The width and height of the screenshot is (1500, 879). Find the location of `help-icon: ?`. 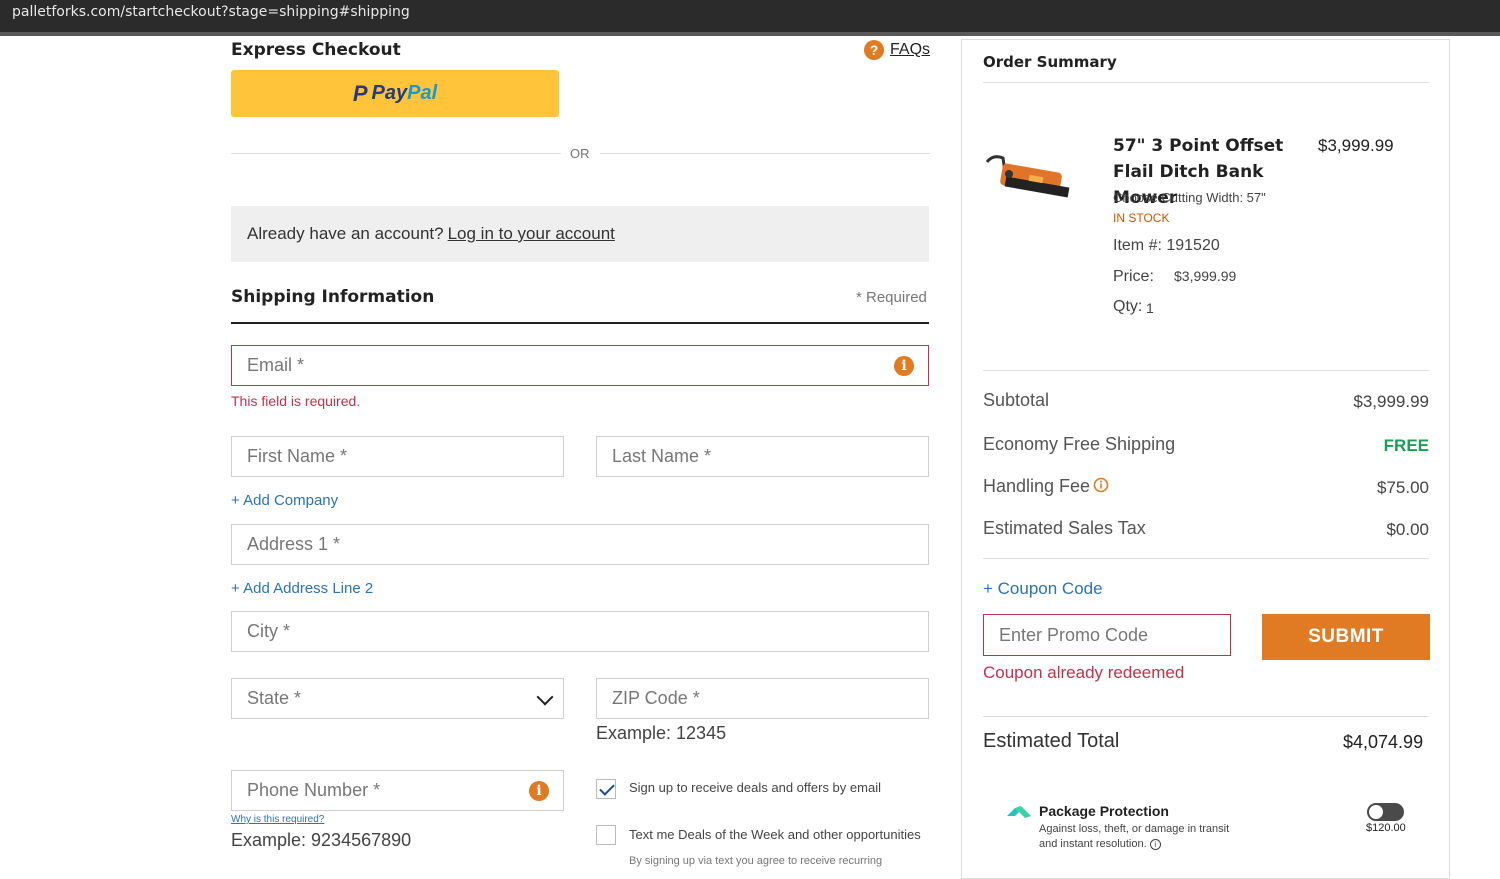

help-icon: ? is located at coordinates (874, 50).